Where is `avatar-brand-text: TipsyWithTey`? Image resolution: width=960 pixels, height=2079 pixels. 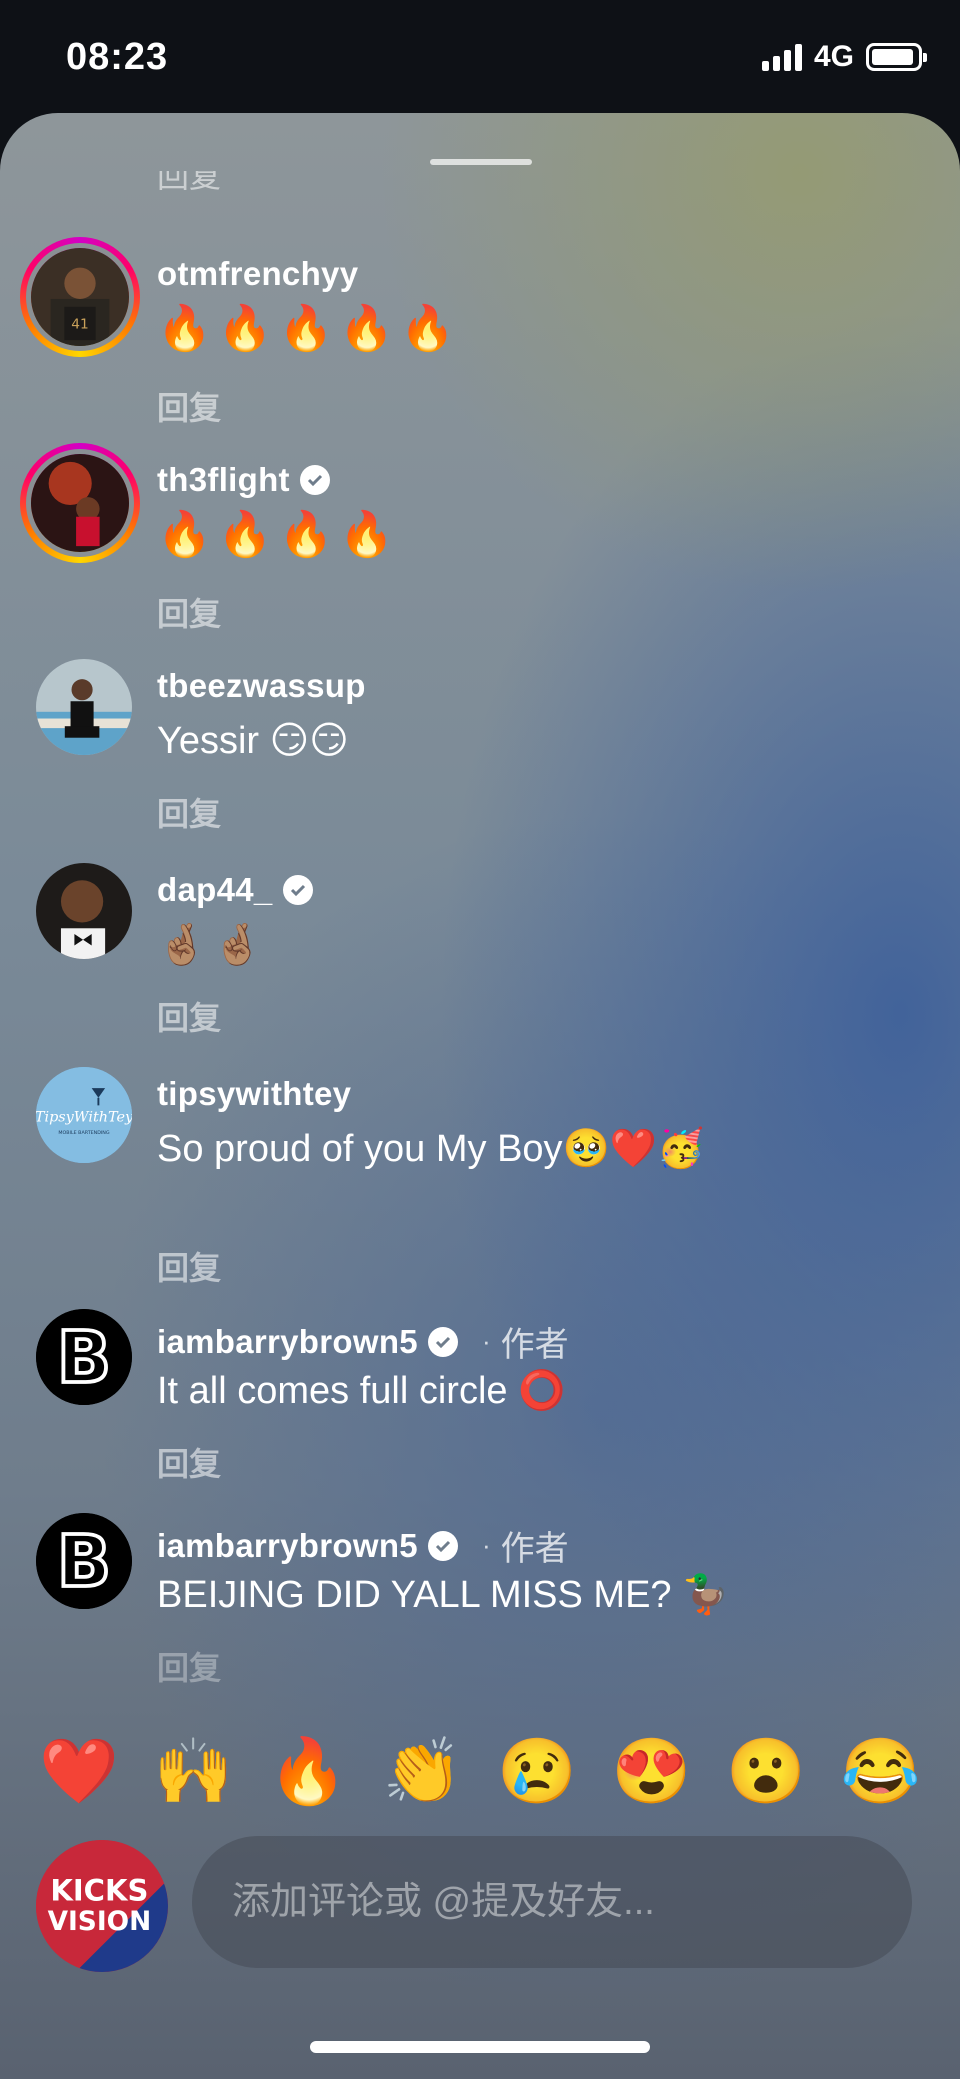 avatar-brand-text: TipsyWithTey is located at coordinates (84, 1118).